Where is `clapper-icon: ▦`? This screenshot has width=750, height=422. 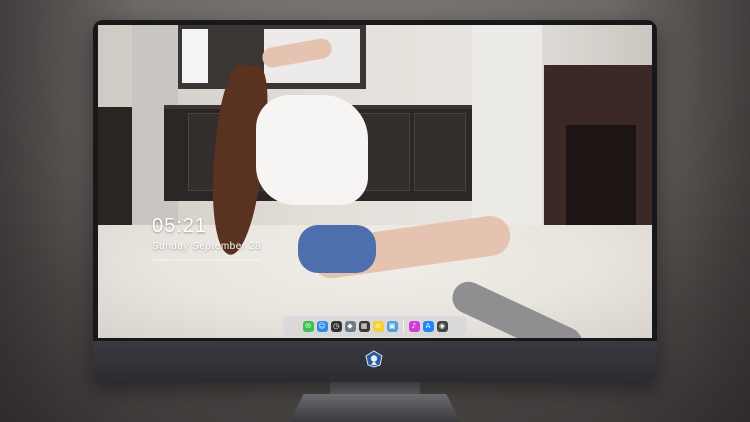 clapper-icon: ▦ is located at coordinates (364, 326).